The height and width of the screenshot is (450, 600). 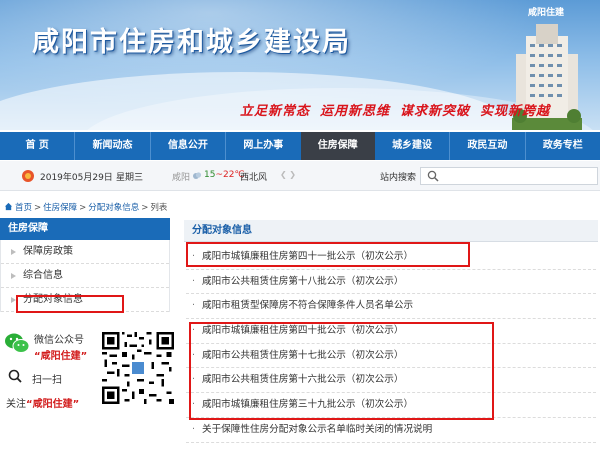 What do you see at coordinates (391, 231) in the screenshot?
I see `content-heading: 分配对象信息` at bounding box center [391, 231].